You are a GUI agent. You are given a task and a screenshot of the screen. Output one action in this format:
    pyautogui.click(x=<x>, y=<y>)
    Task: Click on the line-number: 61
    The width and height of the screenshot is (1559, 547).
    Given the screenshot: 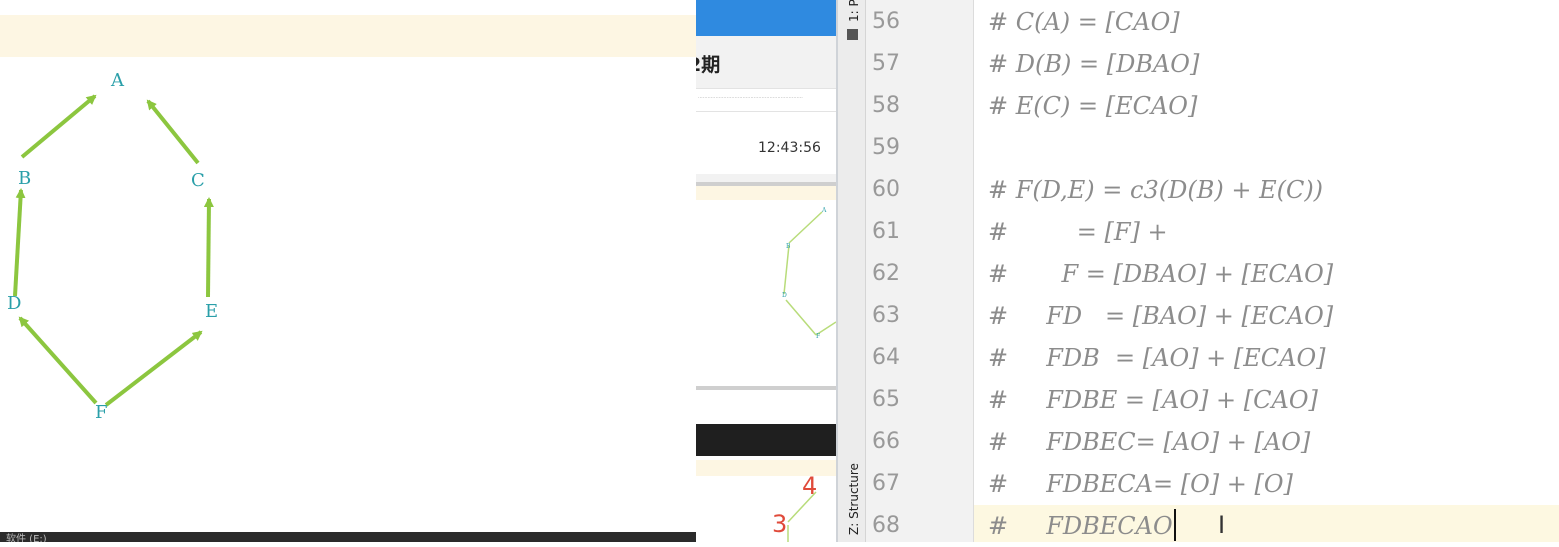 What is the action you would take?
    pyautogui.click(x=886, y=231)
    